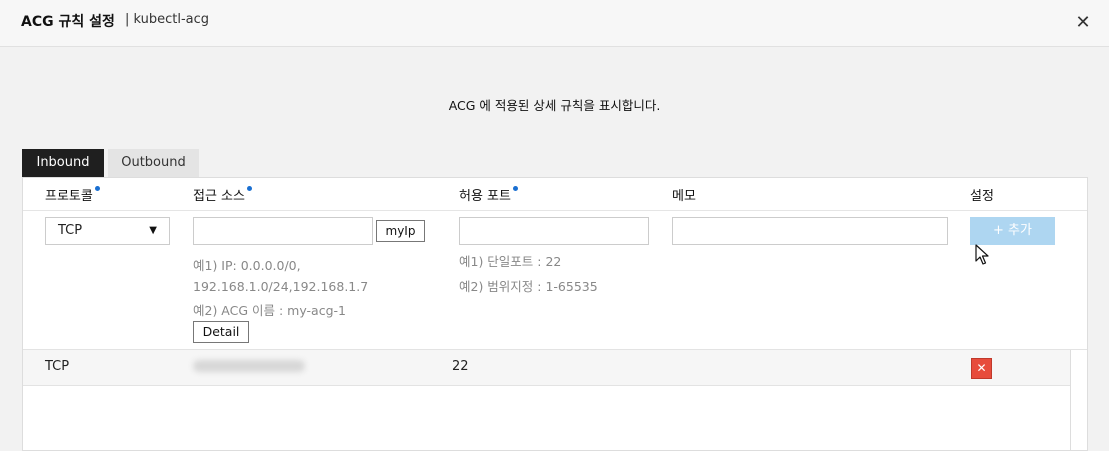 Image resolution: width=1109 pixels, height=451 pixels. Describe the element at coordinates (1012, 231) in the screenshot. I see `add-button: + 추가` at that location.